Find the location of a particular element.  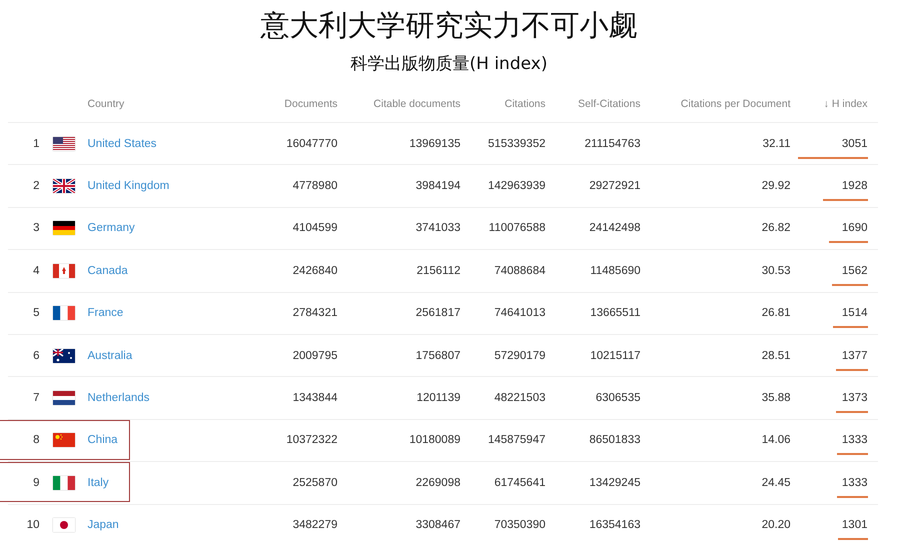

country-link: Netherlands is located at coordinates (119, 398).